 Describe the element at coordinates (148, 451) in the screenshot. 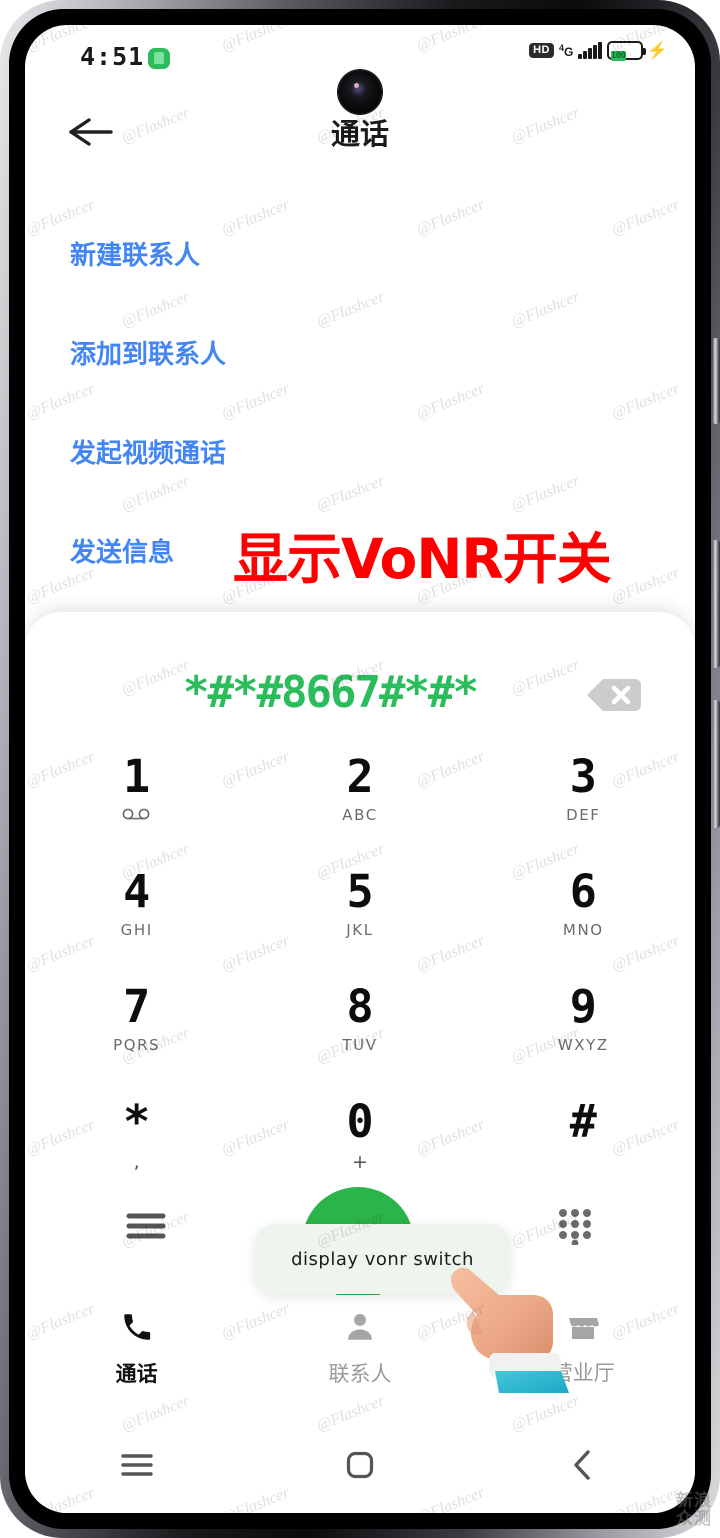

I see `action-link-video-call: 发起视频通话` at that location.